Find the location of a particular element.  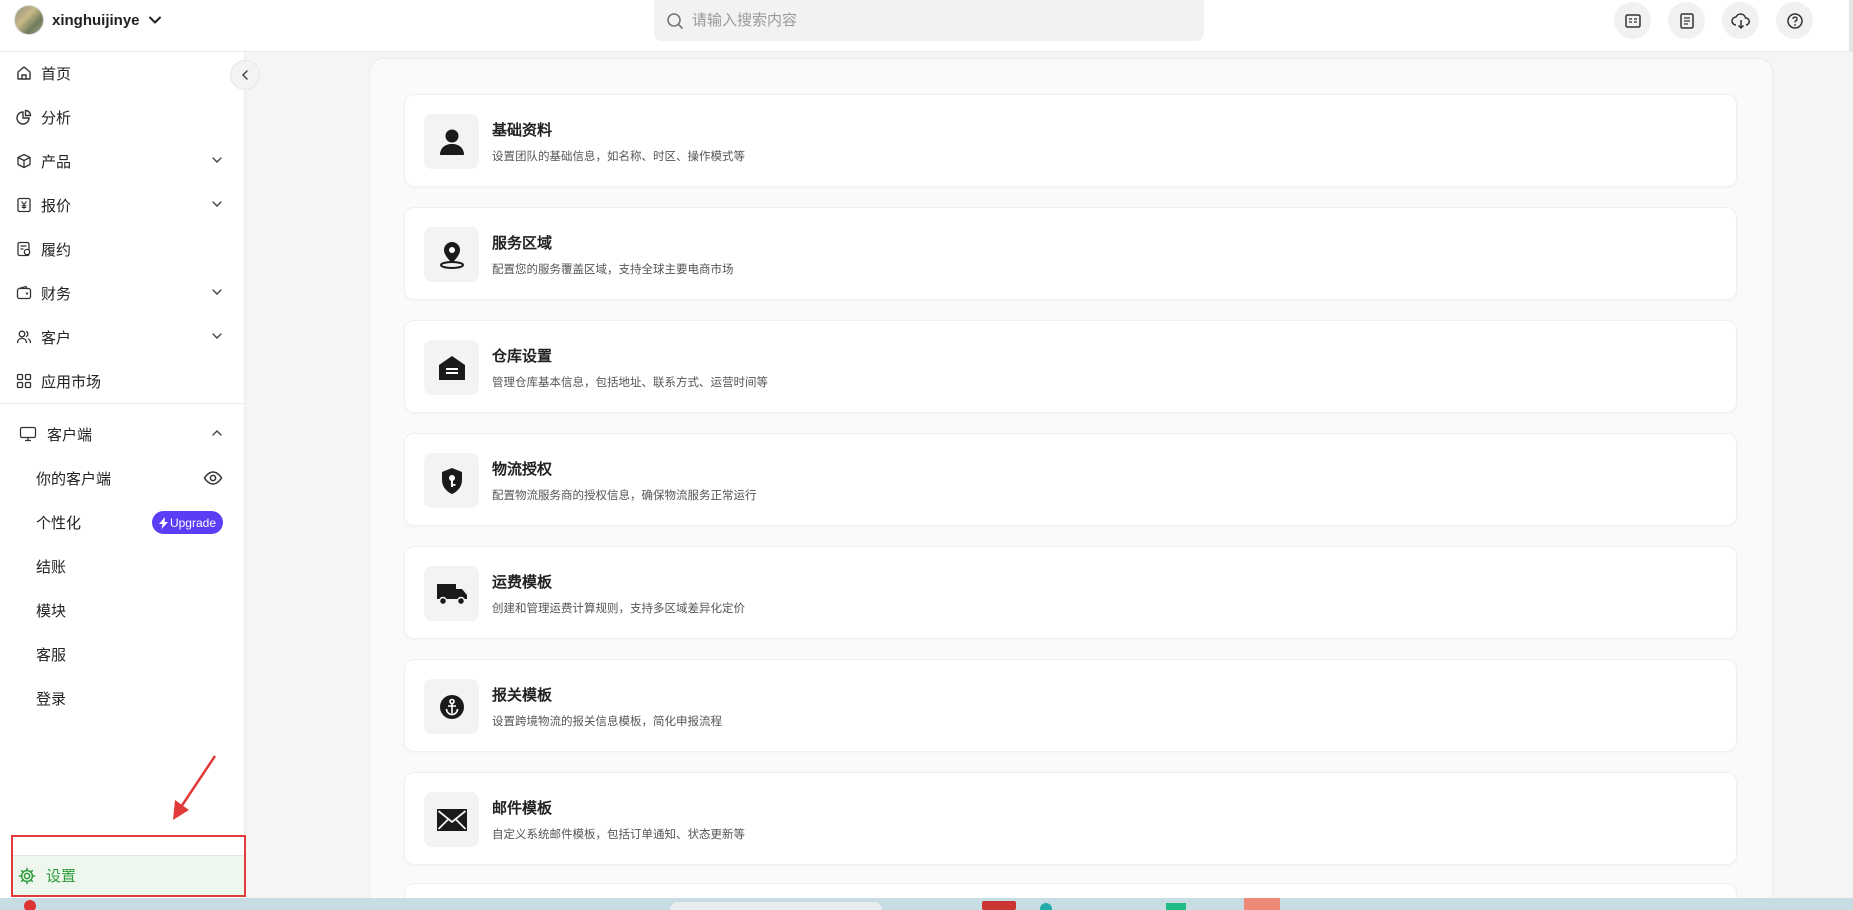

truck-icon is located at coordinates (451, 593).